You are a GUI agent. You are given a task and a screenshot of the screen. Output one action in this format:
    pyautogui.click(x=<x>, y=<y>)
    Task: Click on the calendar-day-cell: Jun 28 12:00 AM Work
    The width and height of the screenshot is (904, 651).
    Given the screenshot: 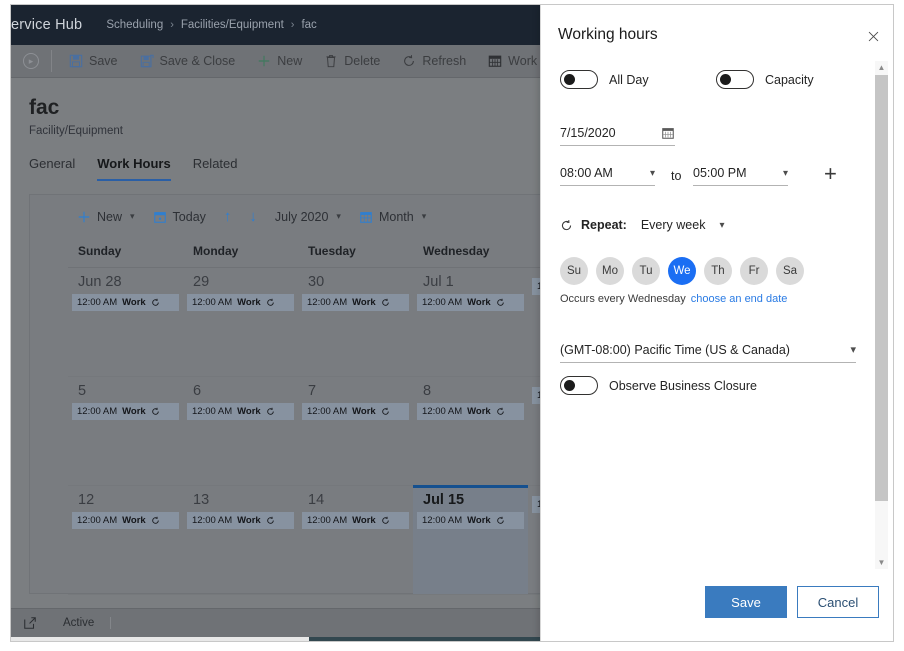 What is the action you would take?
    pyautogui.click(x=125, y=322)
    